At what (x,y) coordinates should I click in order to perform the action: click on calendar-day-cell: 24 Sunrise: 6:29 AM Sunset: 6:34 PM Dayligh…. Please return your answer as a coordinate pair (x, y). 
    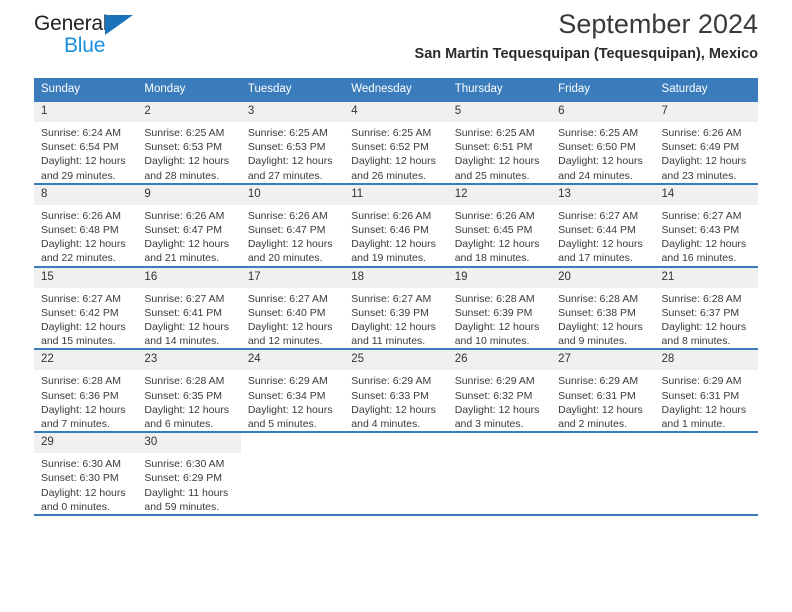
    Looking at the image, I should click on (292, 390).